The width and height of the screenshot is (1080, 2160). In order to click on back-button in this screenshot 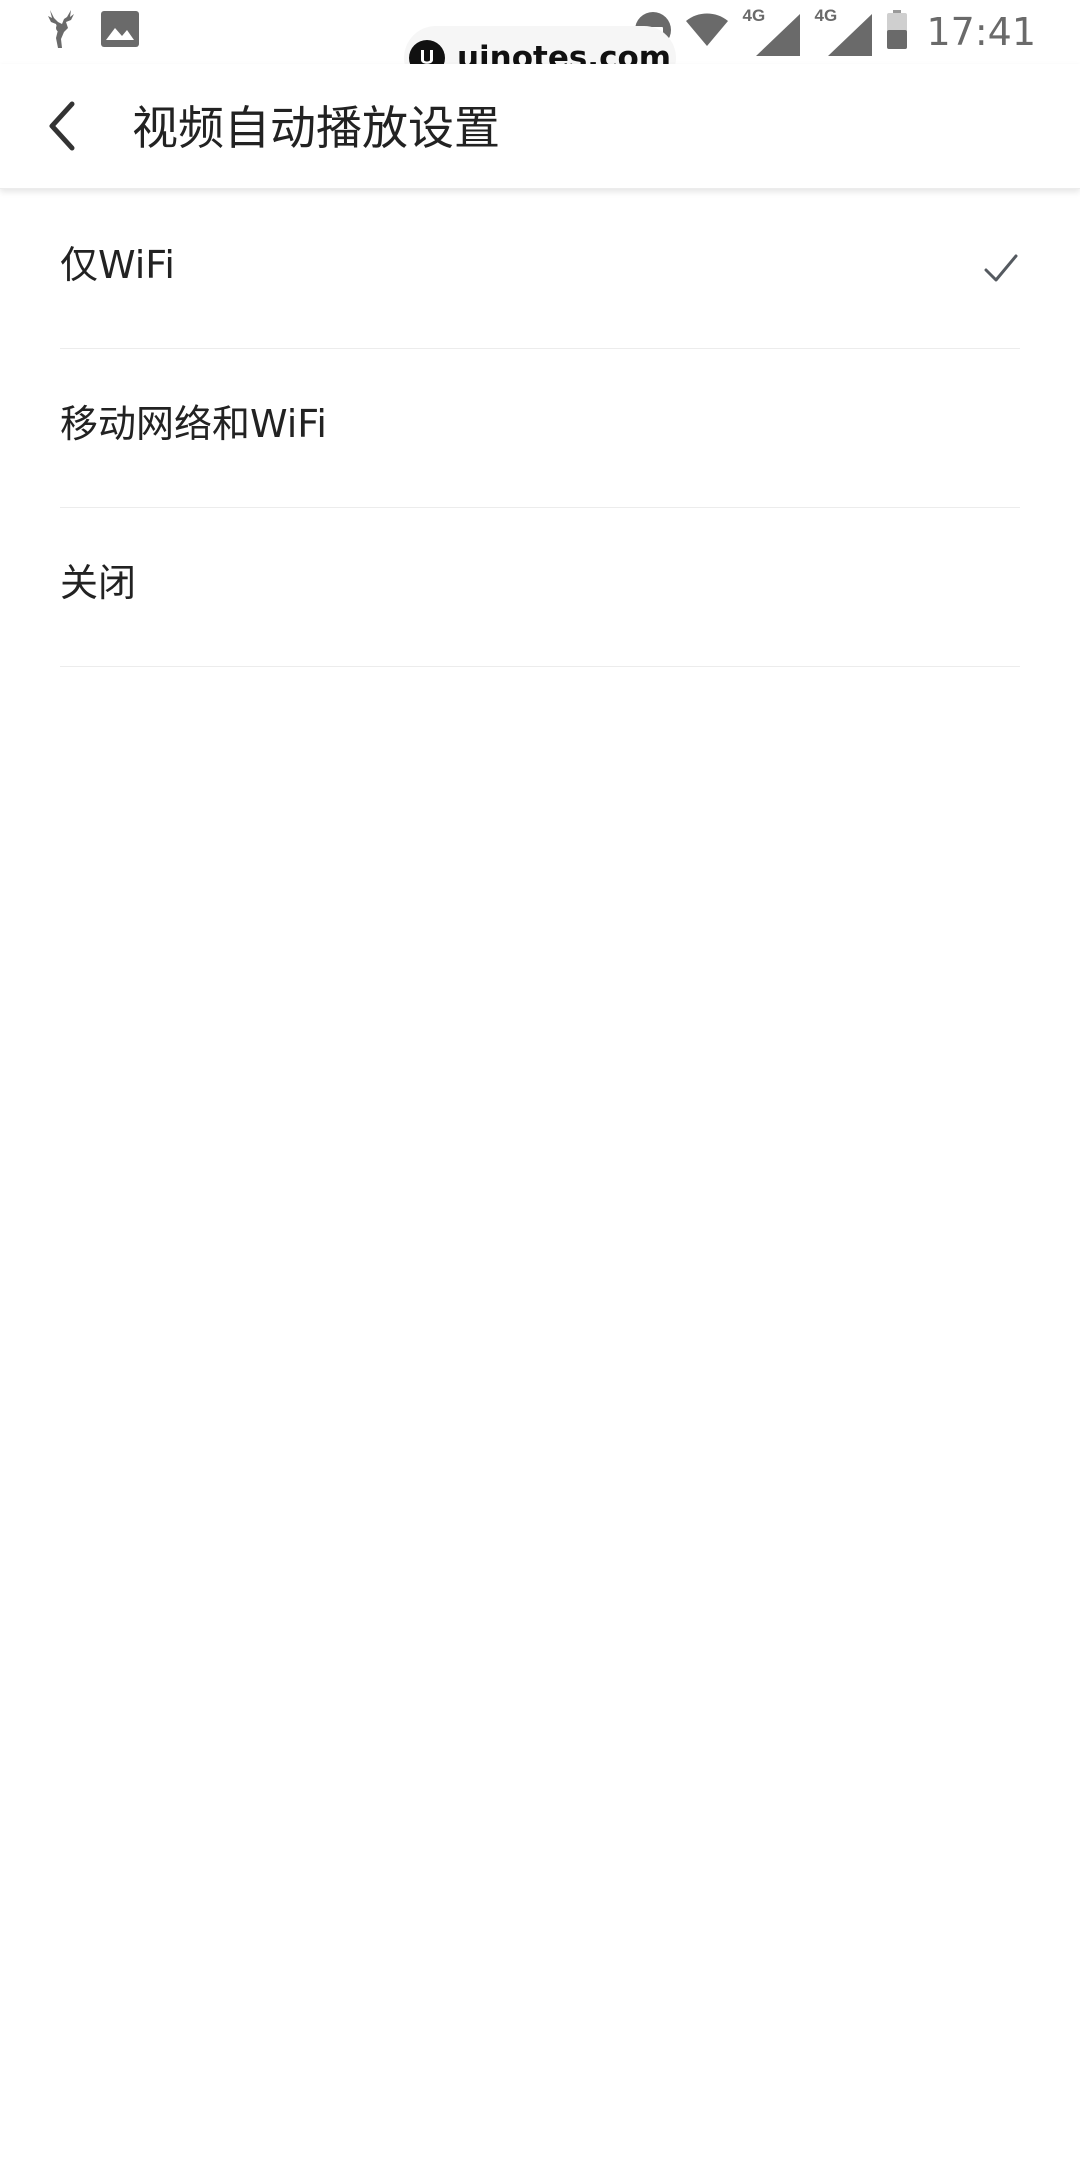, I will do `click(62, 126)`.